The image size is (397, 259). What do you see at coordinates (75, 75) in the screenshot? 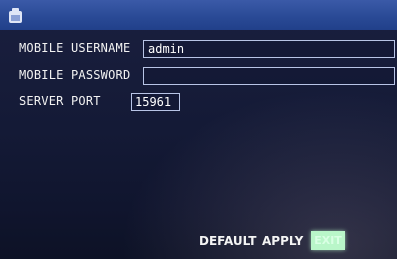
I see `mobile-password-label: MOBILE PASSWORD` at bounding box center [75, 75].